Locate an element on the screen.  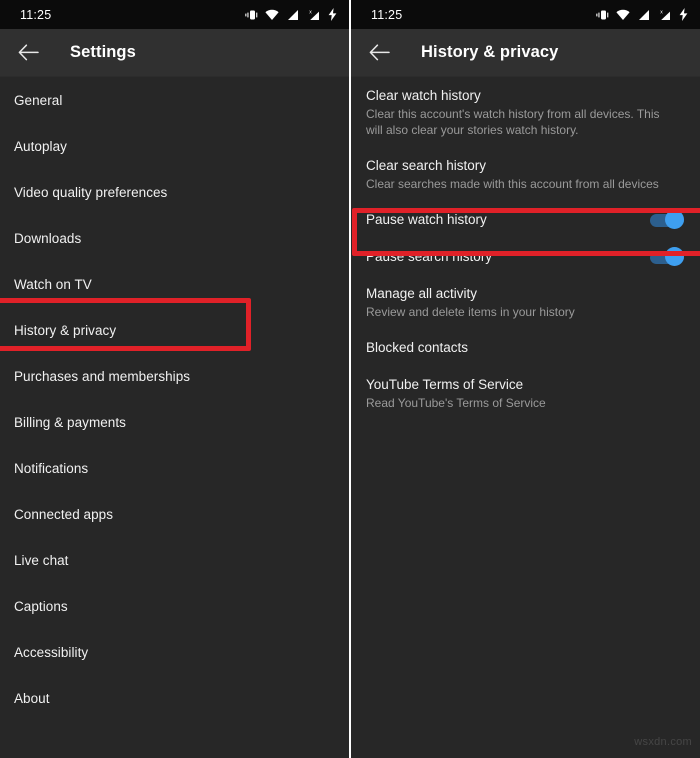
sidebar-item-label: Billing & payments is located at coordinates (70, 422).